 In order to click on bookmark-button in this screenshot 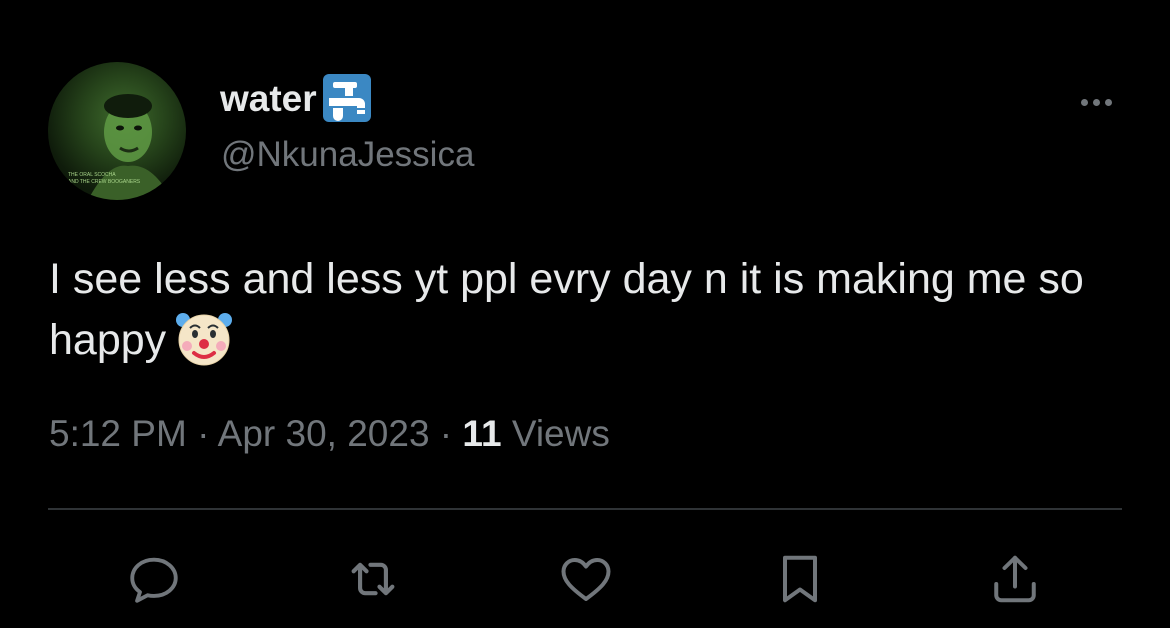, I will do `click(800, 579)`.